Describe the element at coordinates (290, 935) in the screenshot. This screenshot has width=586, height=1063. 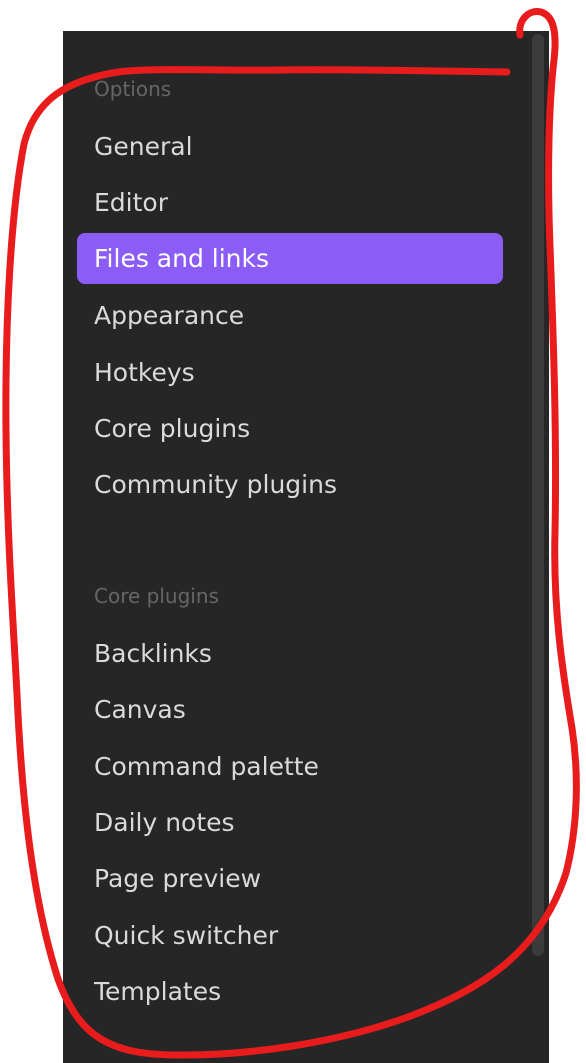
I see `sidebar-item-quick-switcher: Quick switcher` at that location.